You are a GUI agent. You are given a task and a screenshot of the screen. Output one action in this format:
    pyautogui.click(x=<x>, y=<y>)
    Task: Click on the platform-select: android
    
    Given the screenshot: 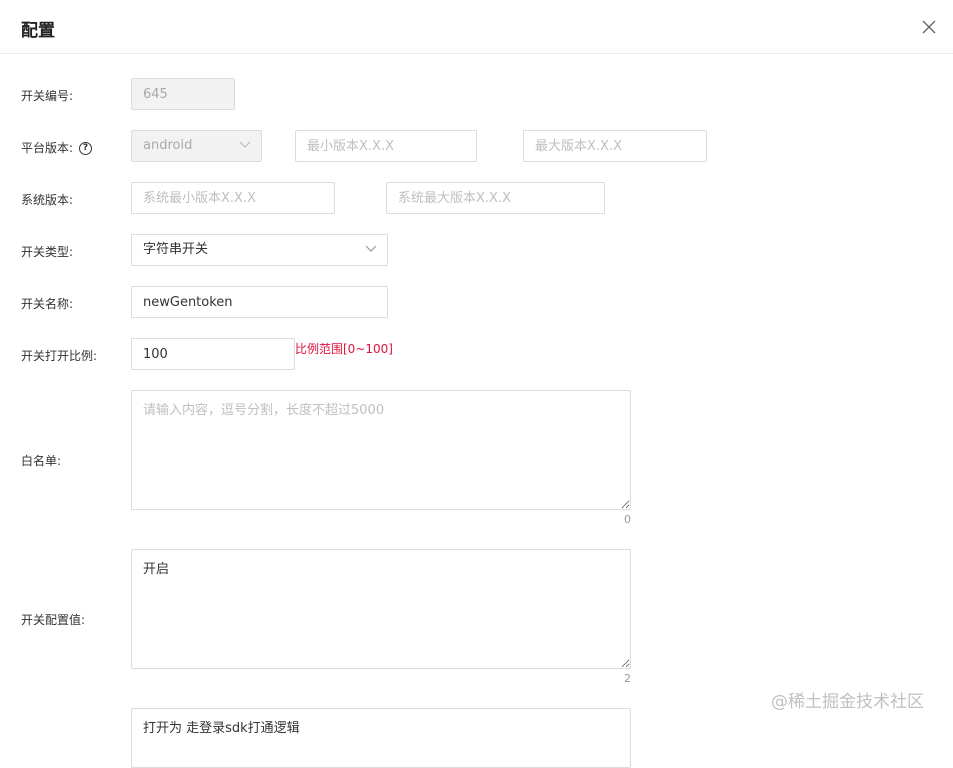 What is the action you would take?
    pyautogui.click(x=196, y=146)
    